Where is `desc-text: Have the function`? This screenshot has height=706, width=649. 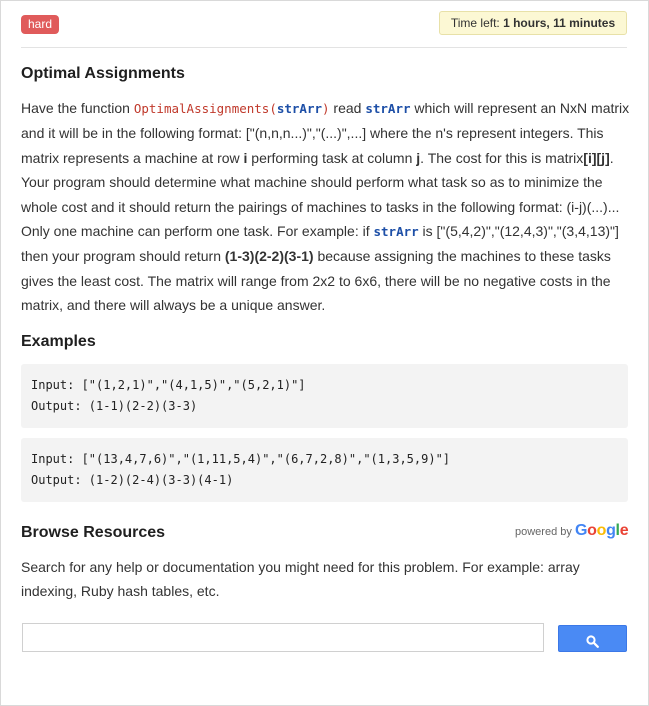
desc-text: Have the function is located at coordinates (77, 108).